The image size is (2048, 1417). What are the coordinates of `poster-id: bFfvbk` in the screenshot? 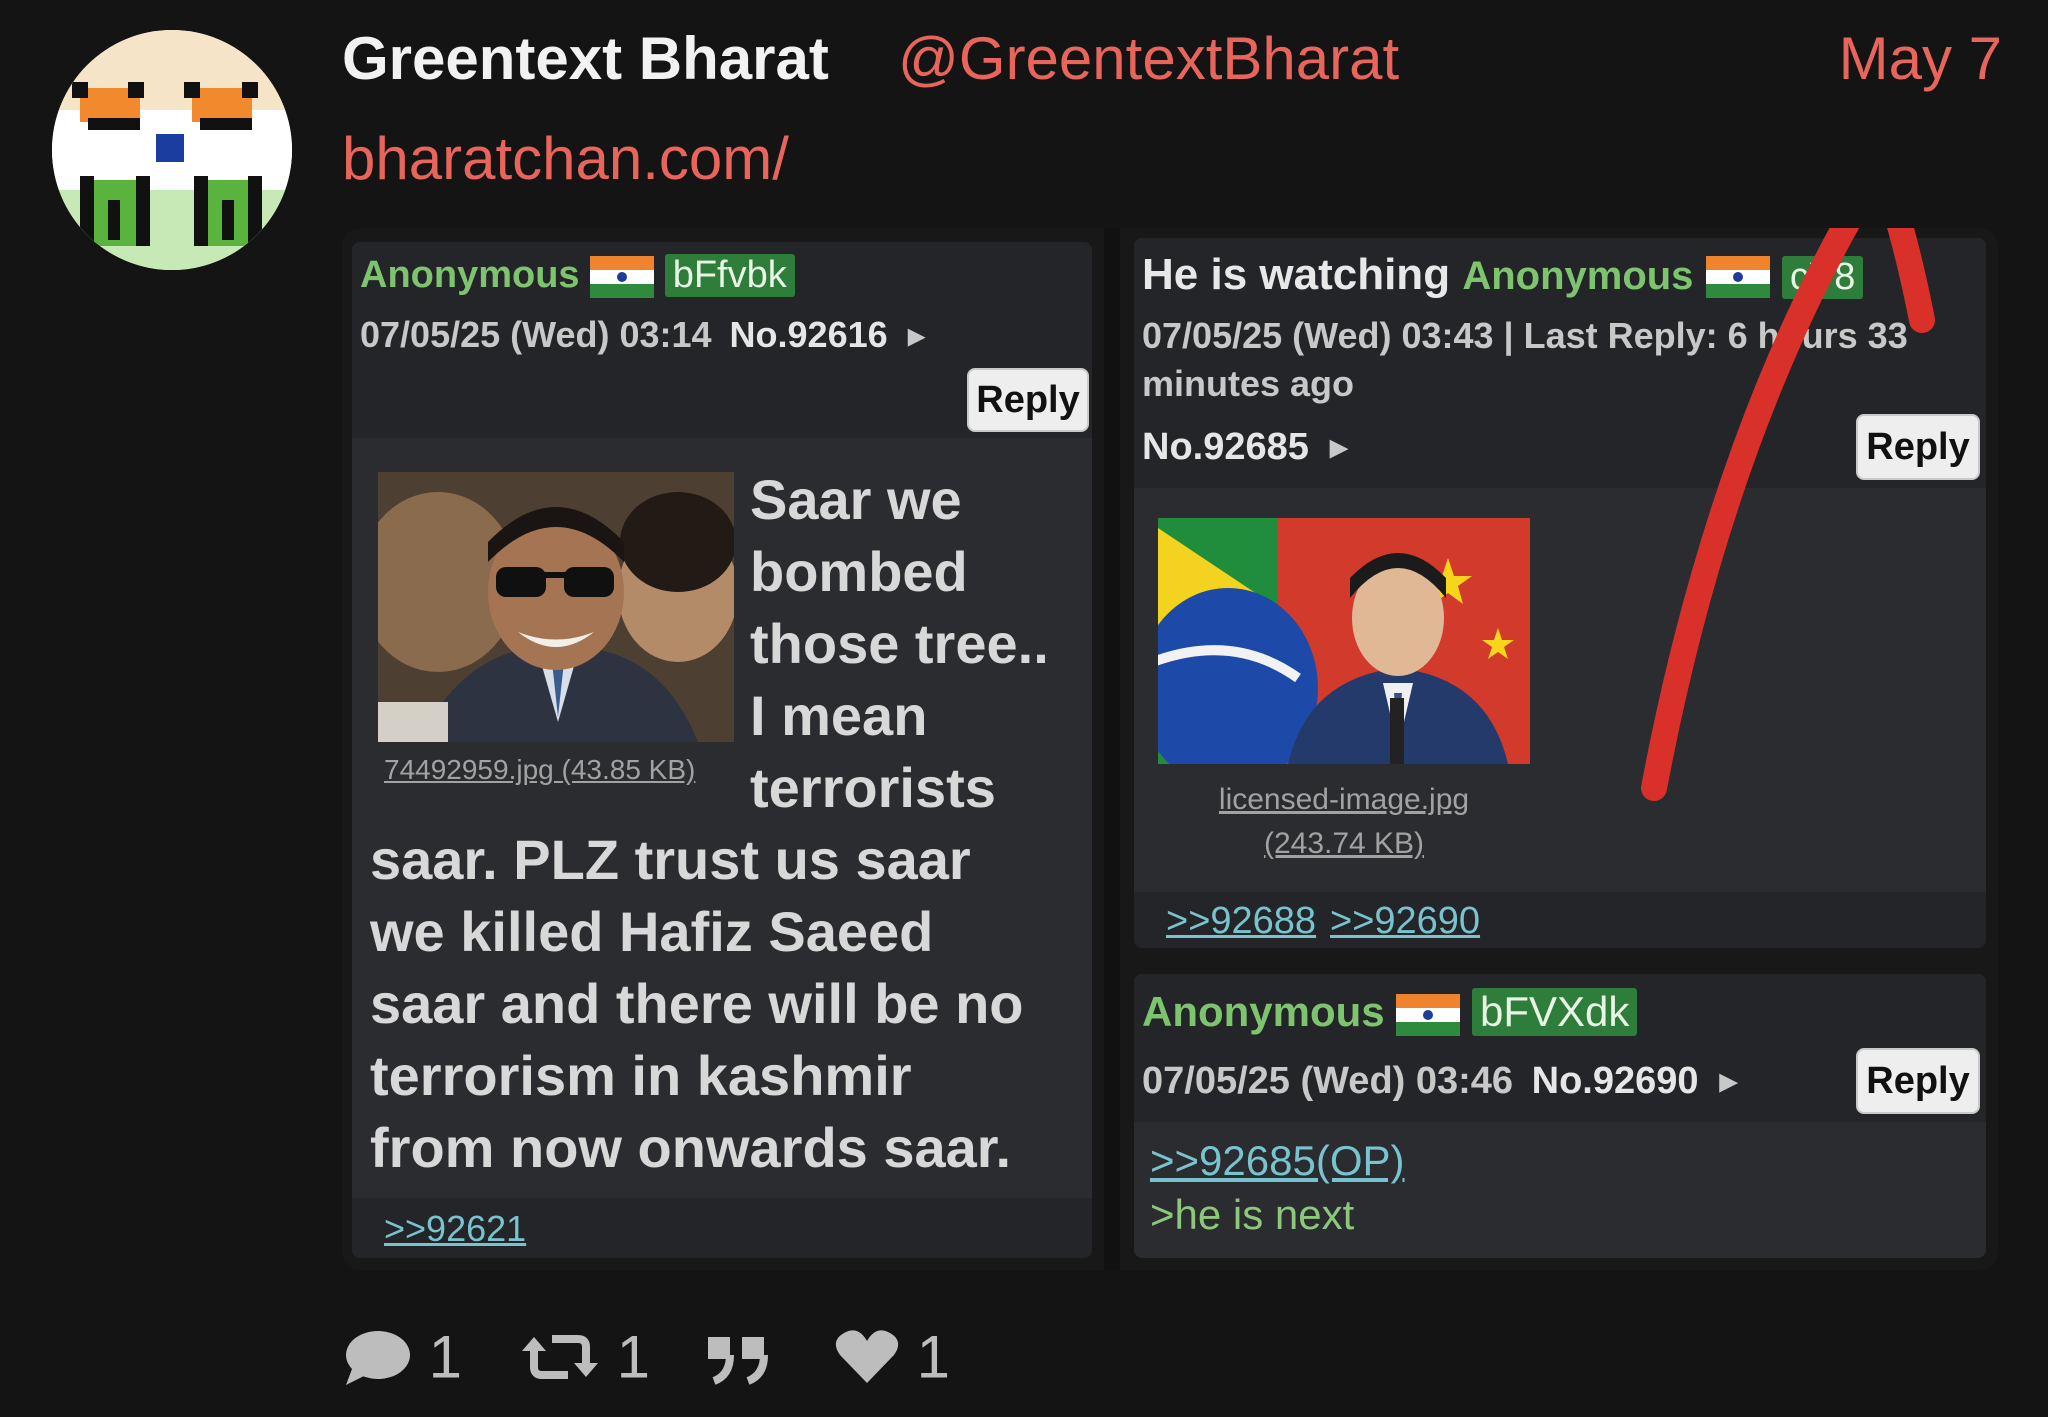 It's located at (729, 275).